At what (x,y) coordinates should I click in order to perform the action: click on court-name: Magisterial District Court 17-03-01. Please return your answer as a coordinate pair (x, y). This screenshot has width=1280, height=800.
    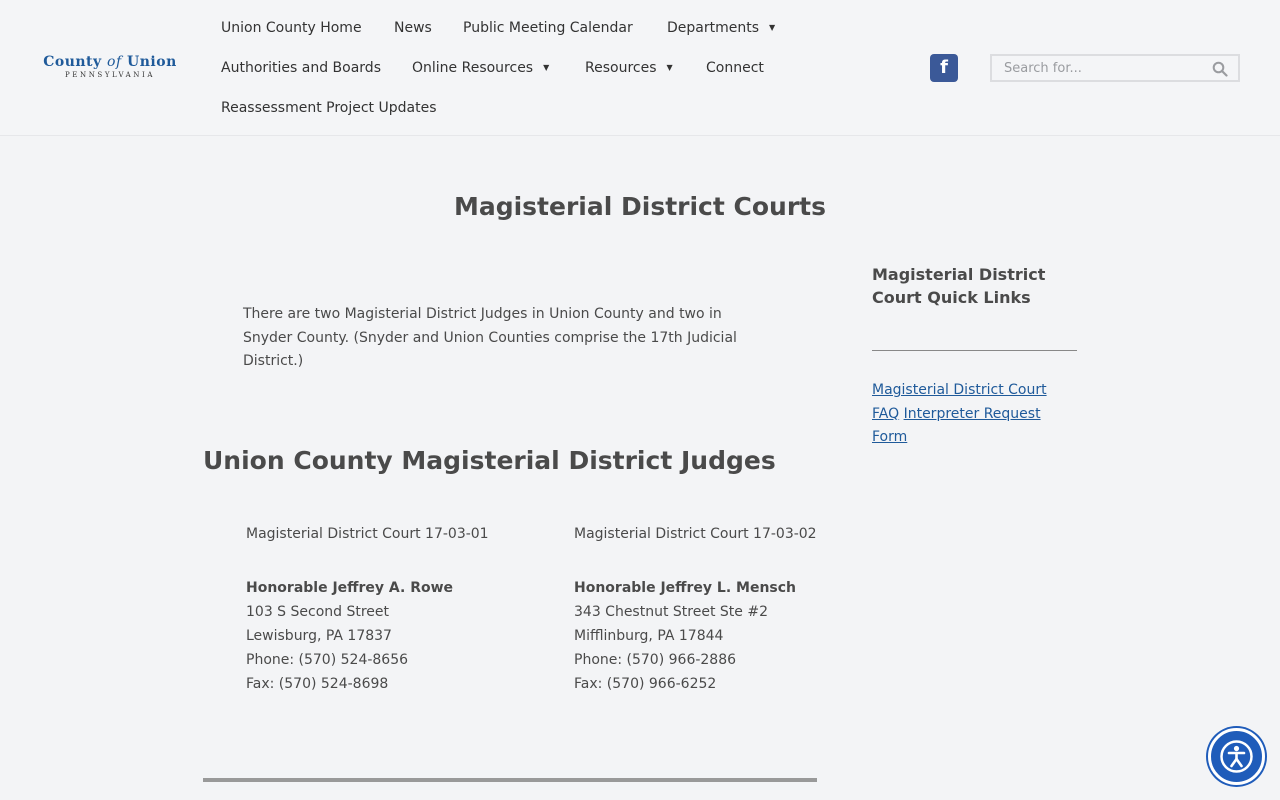
    Looking at the image, I should click on (367, 534).